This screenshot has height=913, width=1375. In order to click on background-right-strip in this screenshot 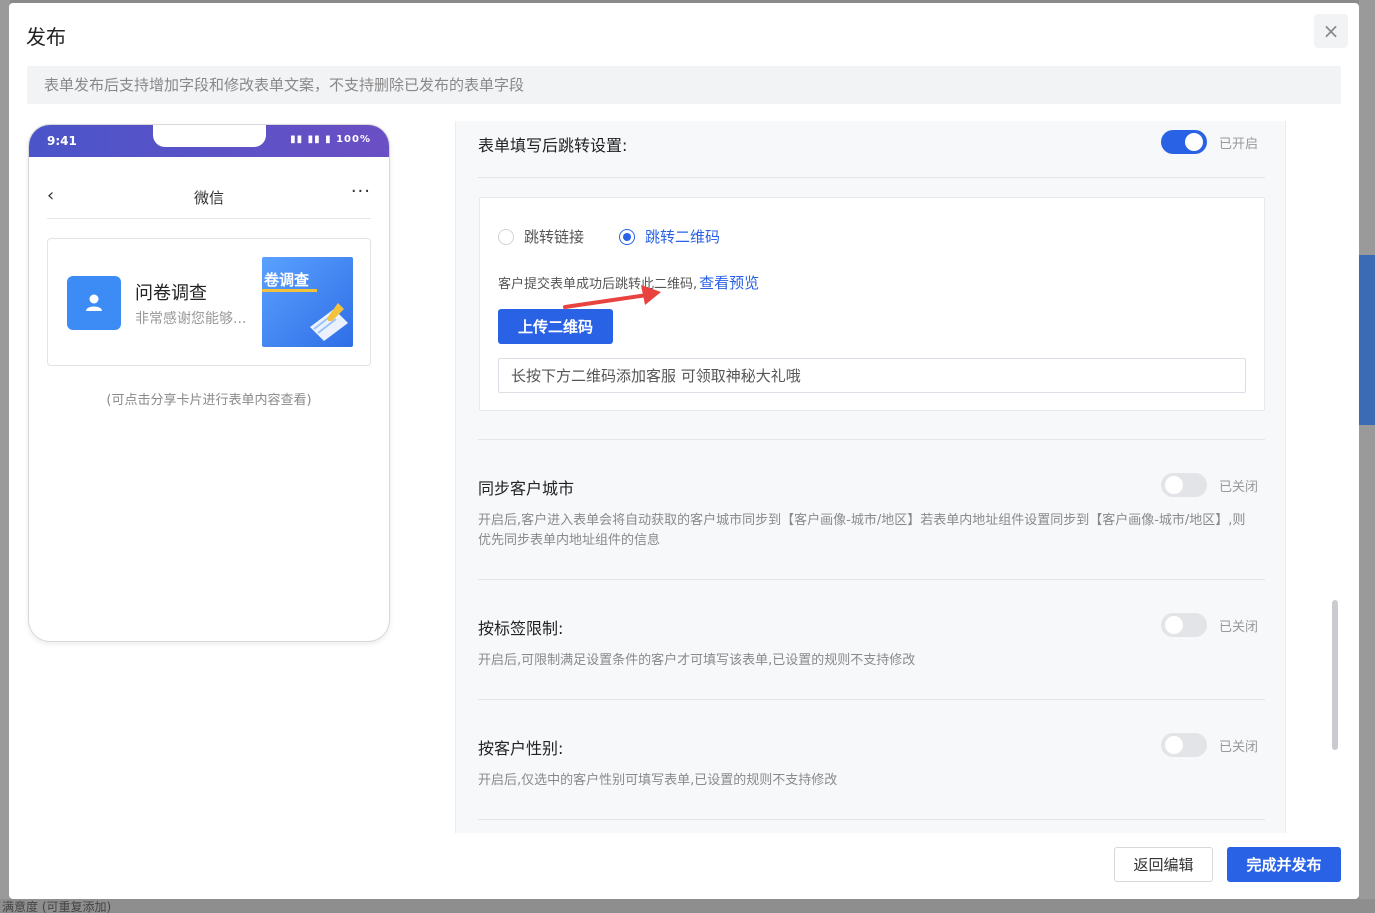, I will do `click(1367, 456)`.